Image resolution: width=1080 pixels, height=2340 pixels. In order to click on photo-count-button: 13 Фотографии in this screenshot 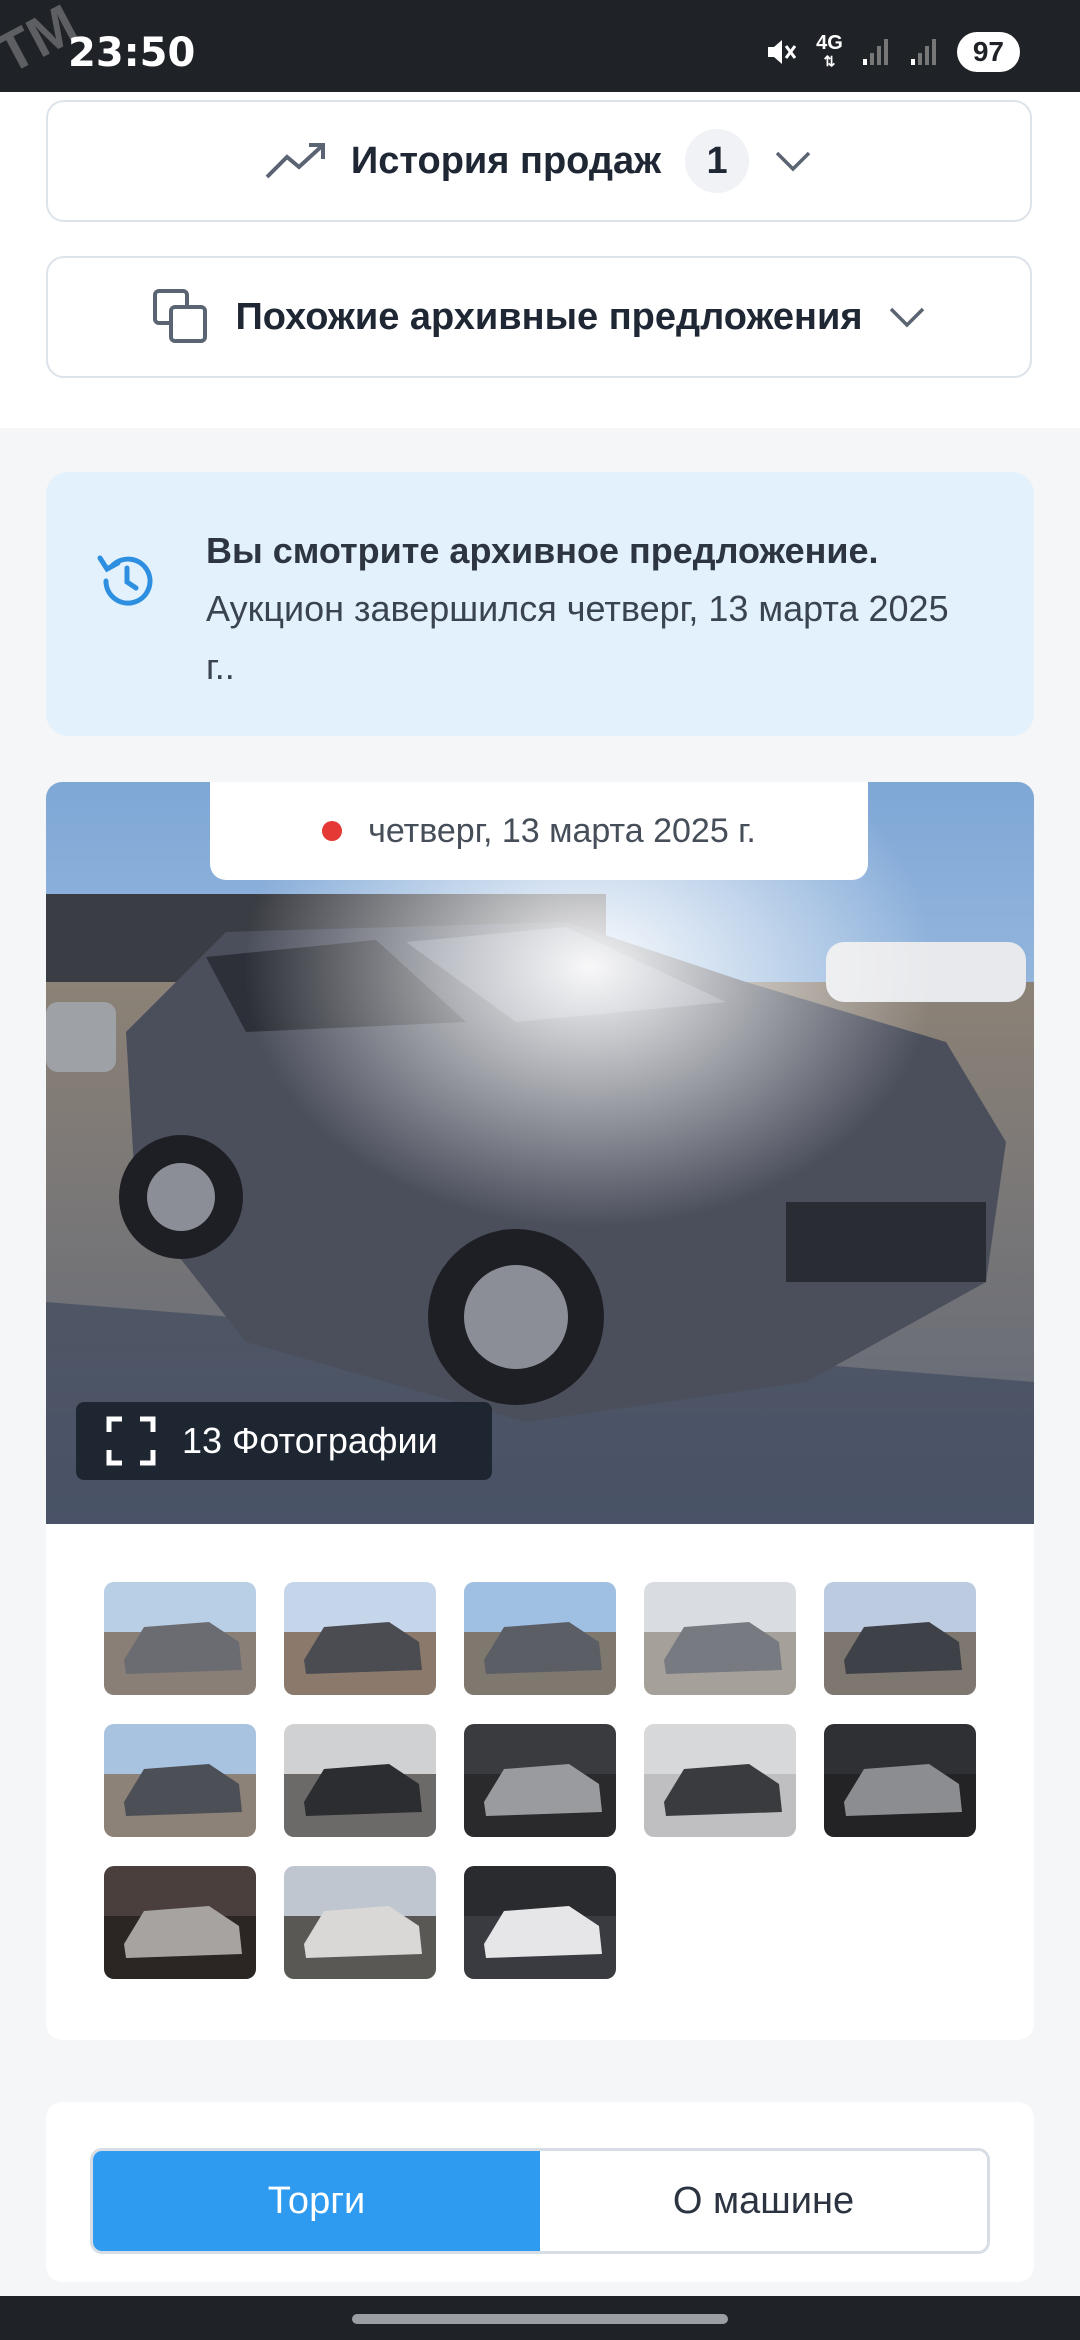, I will do `click(284, 1441)`.